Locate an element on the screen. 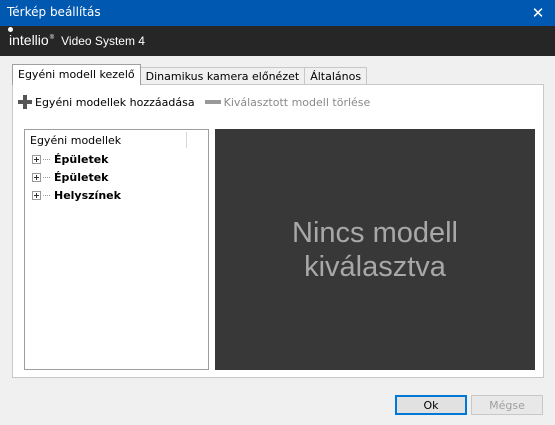  brand-bar: intellio® Video System 4 is located at coordinates (277, 41).